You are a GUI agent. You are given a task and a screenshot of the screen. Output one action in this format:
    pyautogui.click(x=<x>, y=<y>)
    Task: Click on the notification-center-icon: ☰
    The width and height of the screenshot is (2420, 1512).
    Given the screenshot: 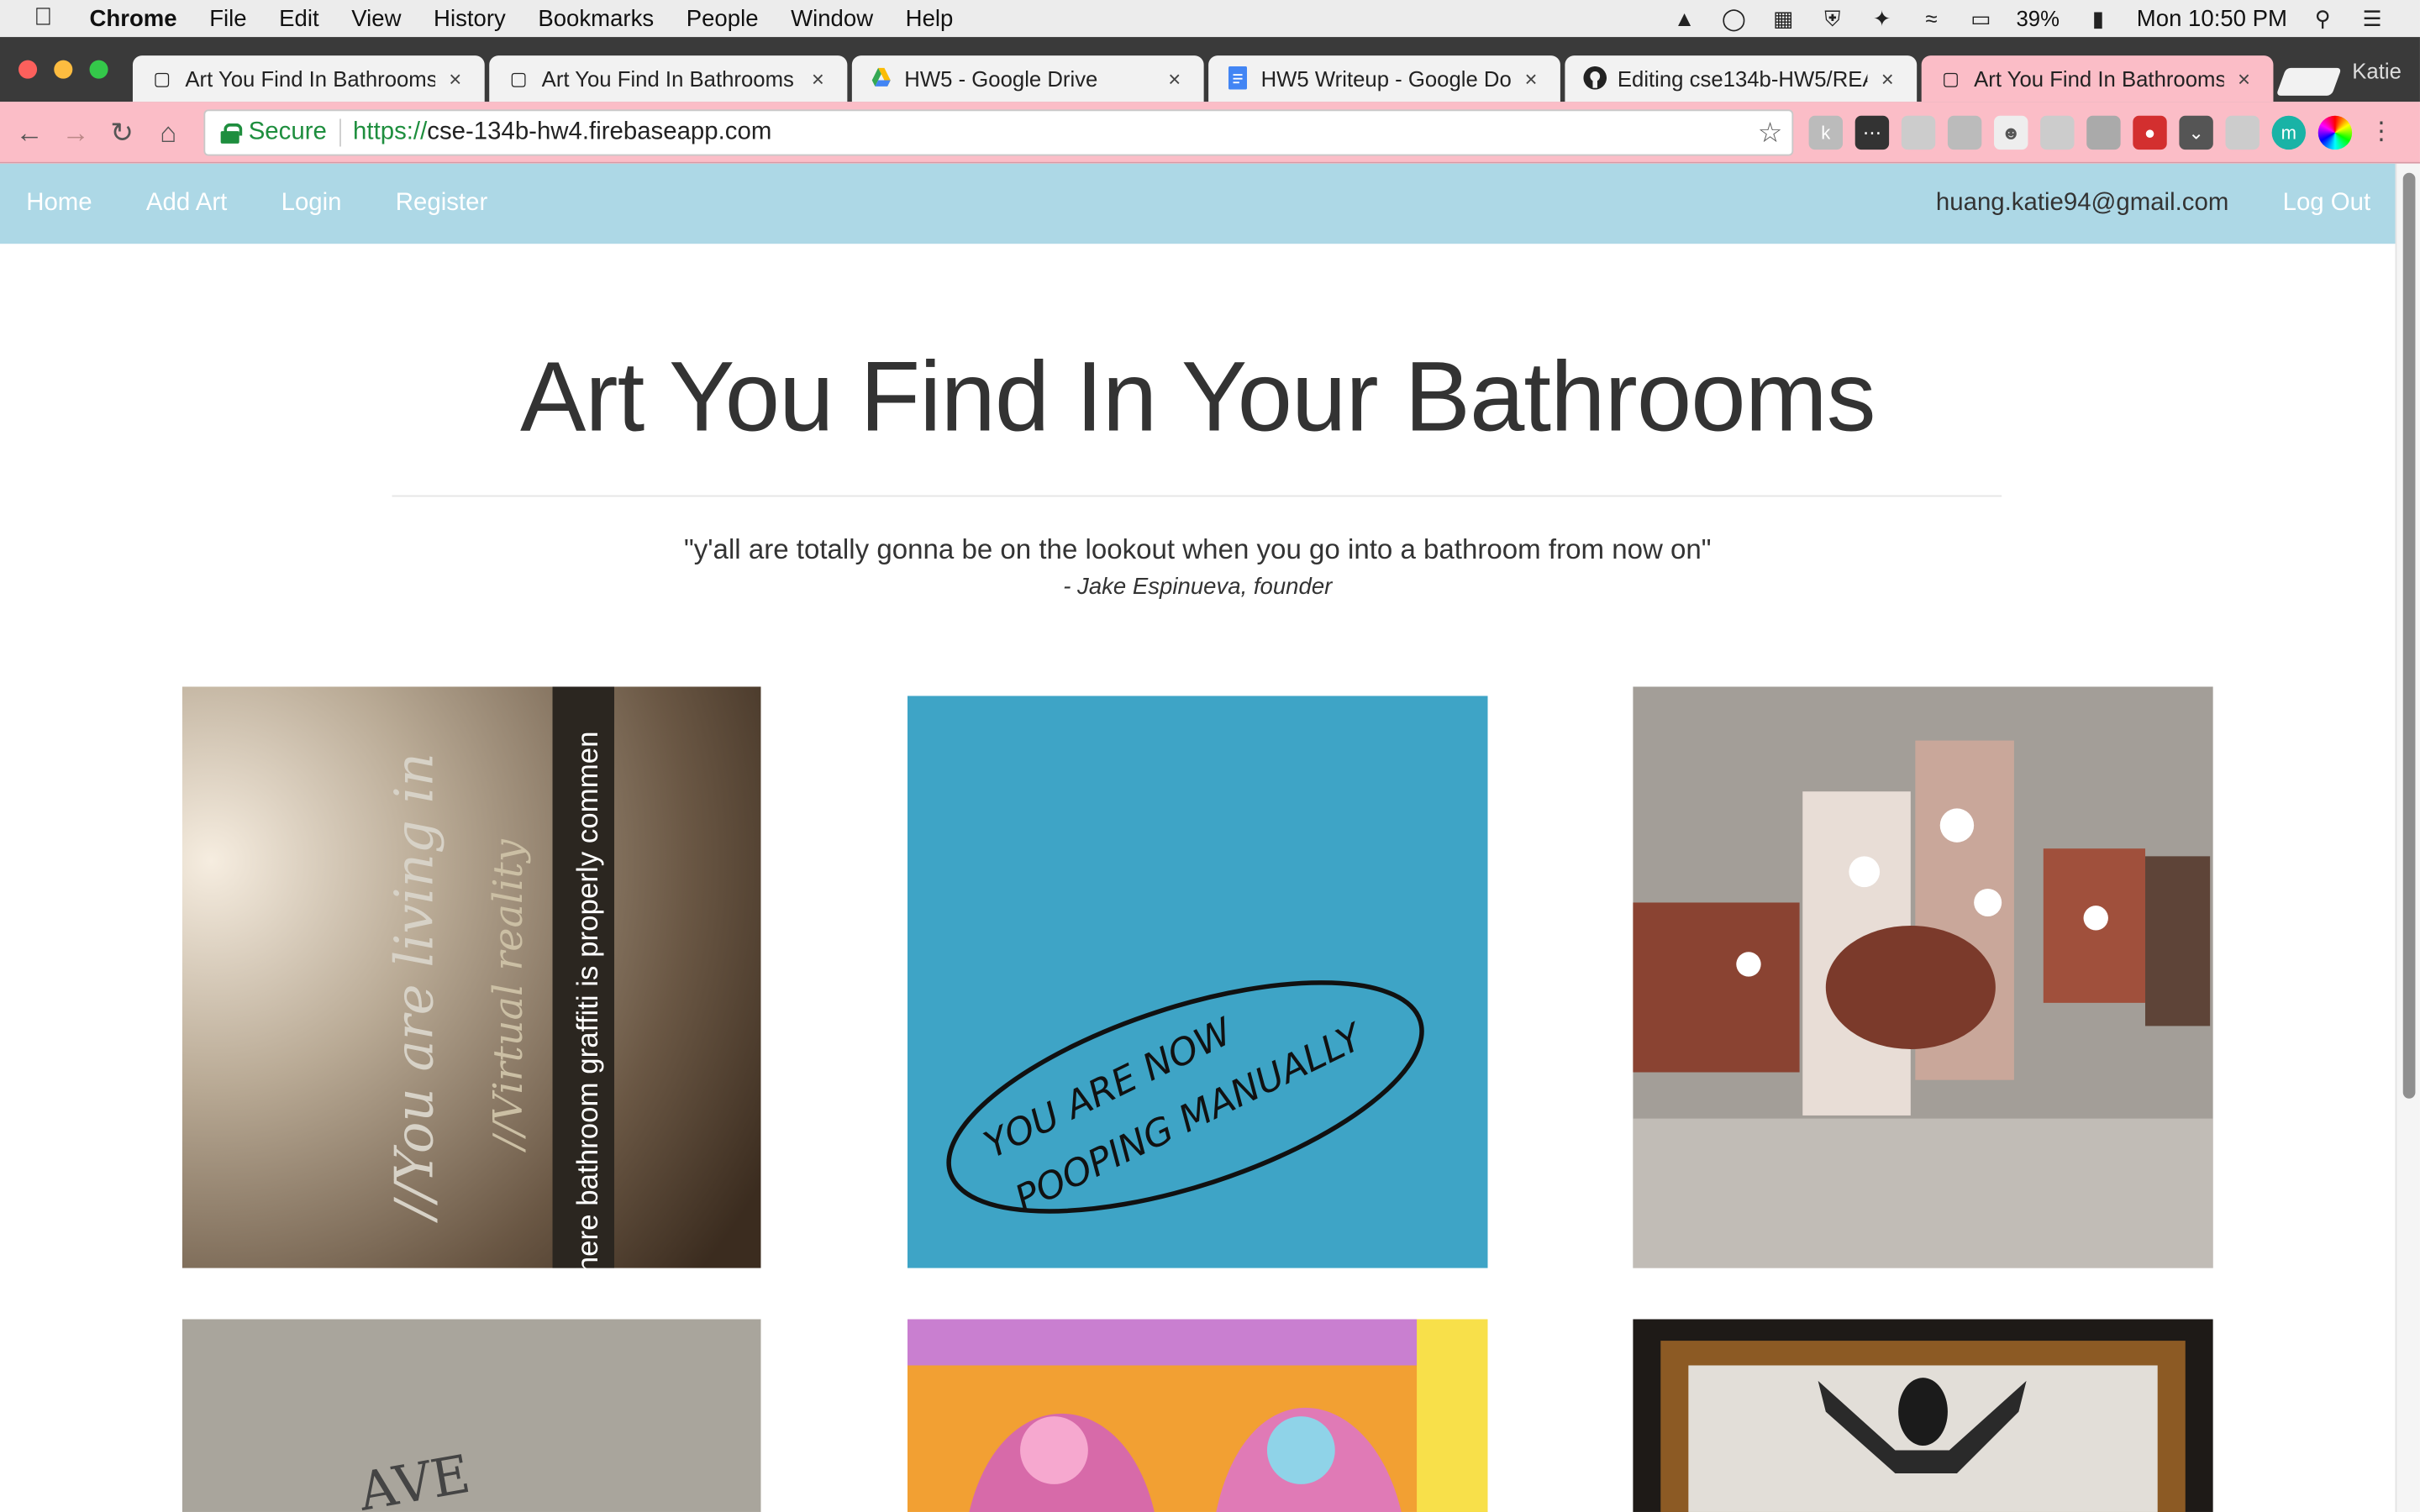 What is the action you would take?
    pyautogui.click(x=2372, y=18)
    